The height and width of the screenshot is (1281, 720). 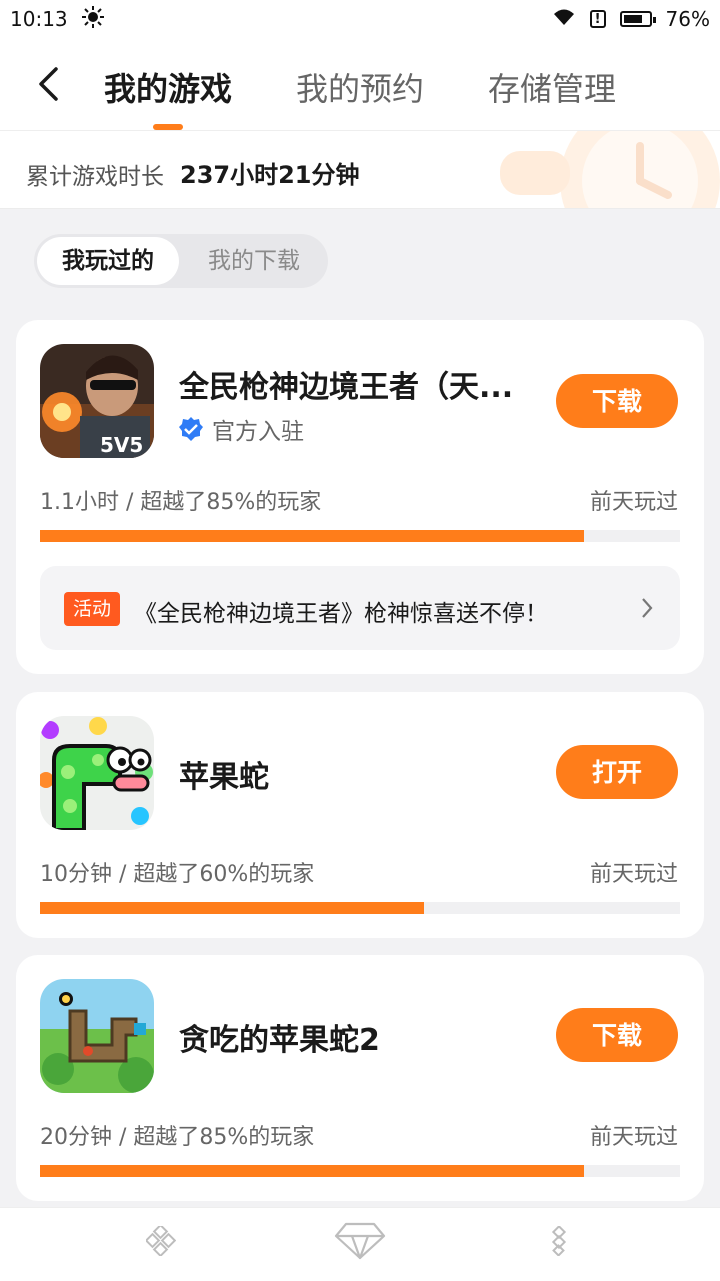 What do you see at coordinates (97, 773) in the screenshot?
I see `game-icon-apple-snake` at bounding box center [97, 773].